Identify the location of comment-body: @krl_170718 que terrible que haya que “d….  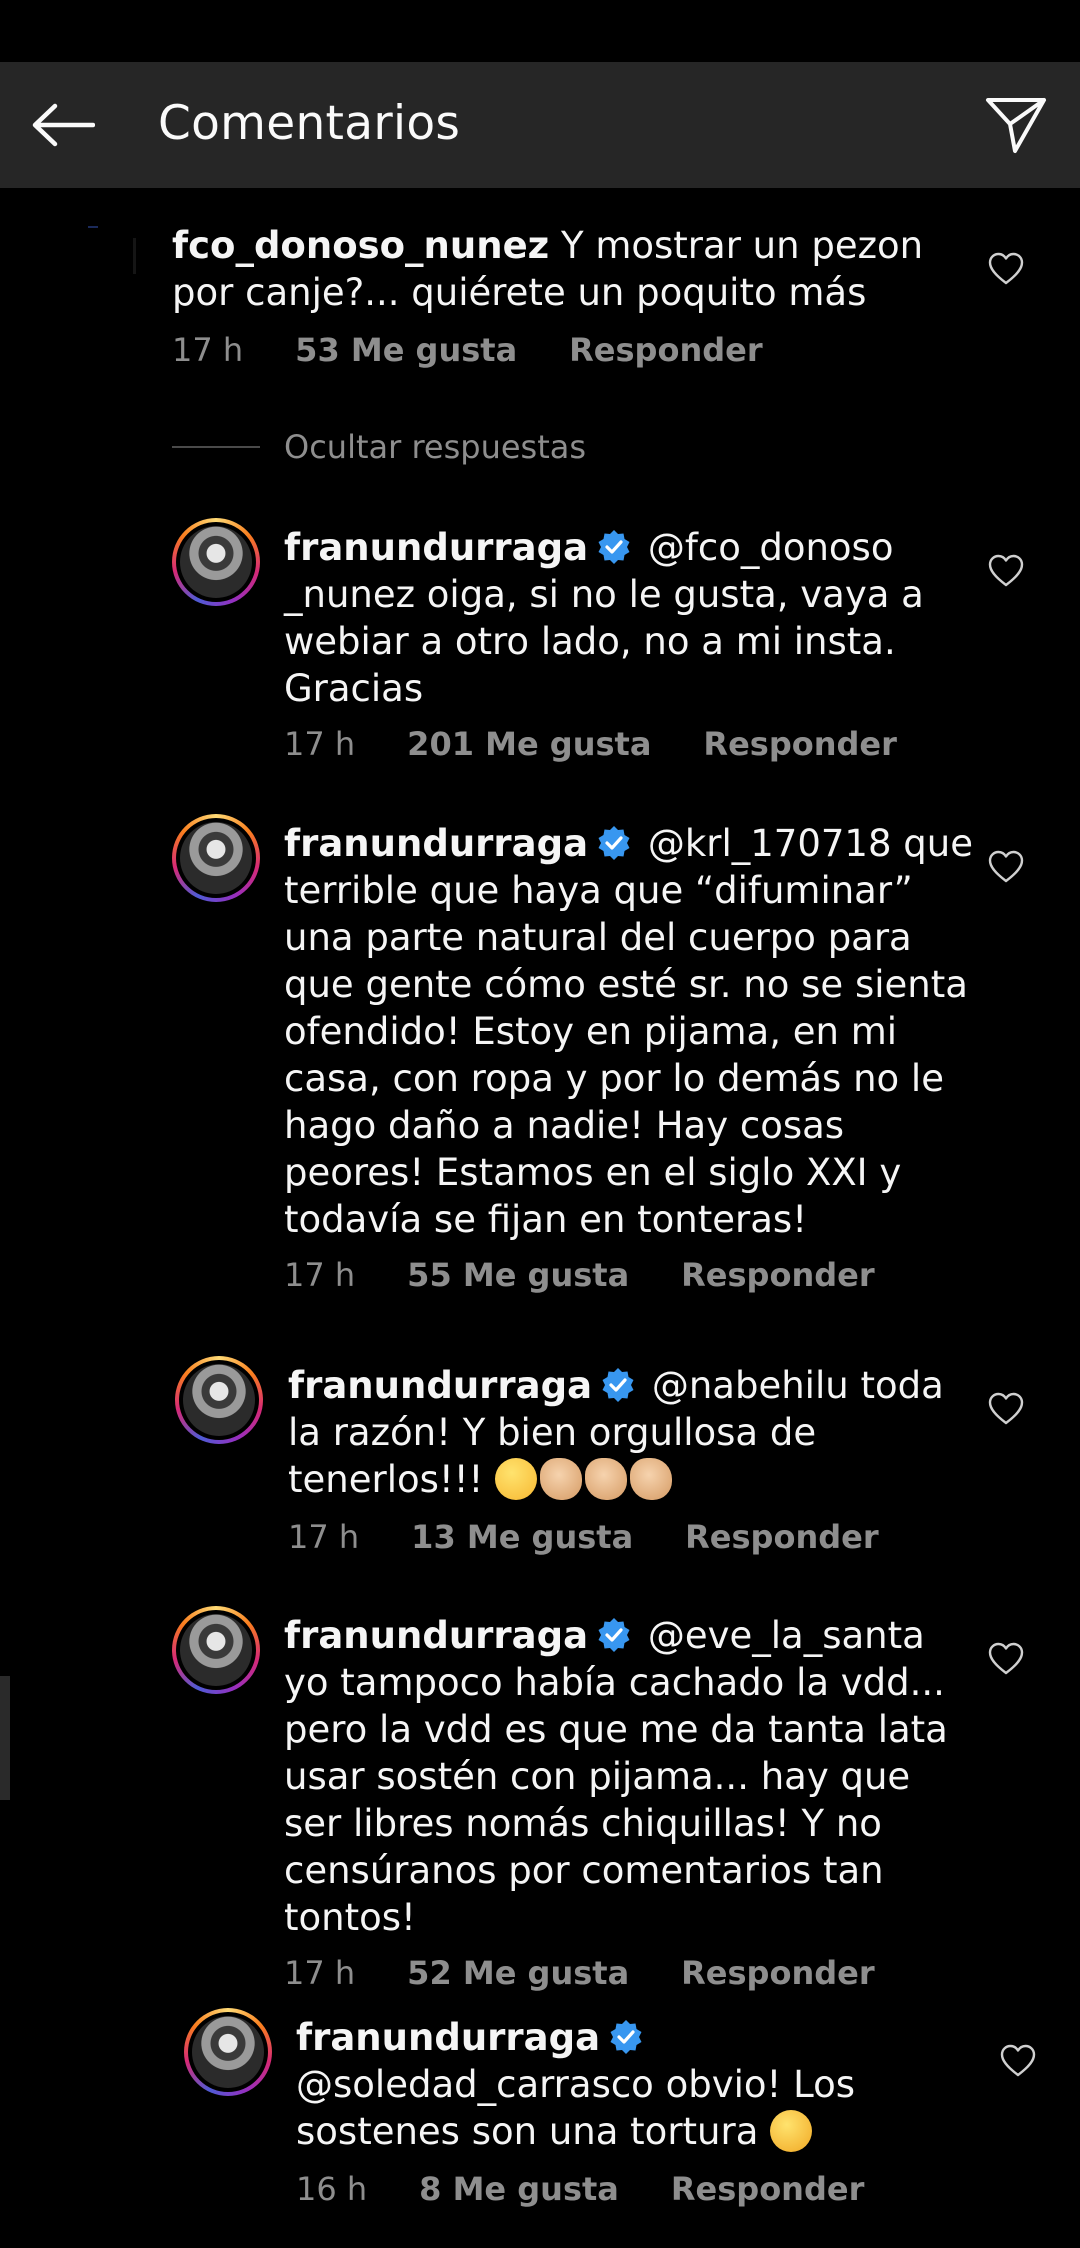
(628, 1031).